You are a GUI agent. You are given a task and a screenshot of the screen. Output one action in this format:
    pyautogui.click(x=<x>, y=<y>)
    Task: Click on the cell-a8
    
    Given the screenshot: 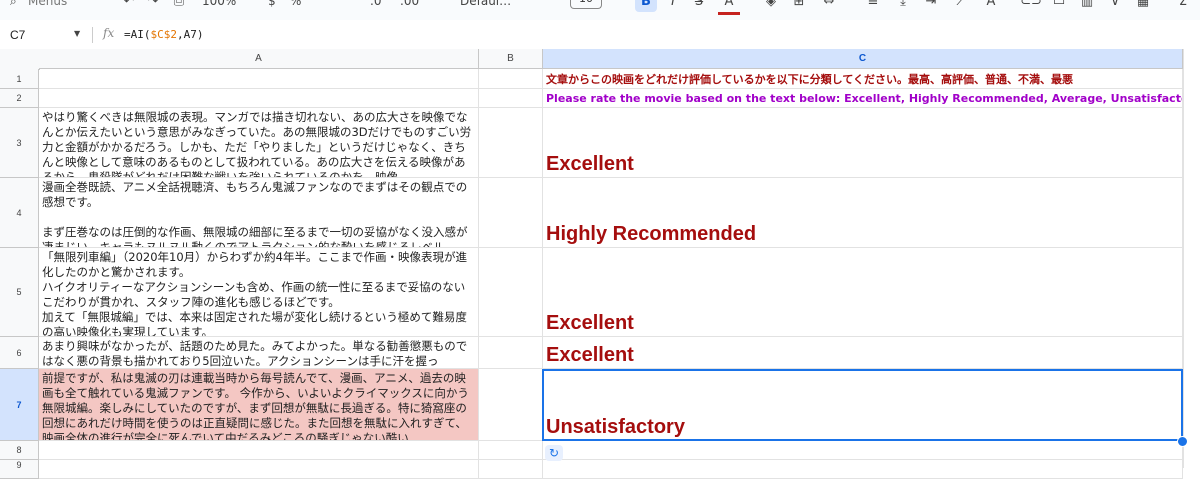 What is the action you would take?
    pyautogui.click(x=259, y=450)
    